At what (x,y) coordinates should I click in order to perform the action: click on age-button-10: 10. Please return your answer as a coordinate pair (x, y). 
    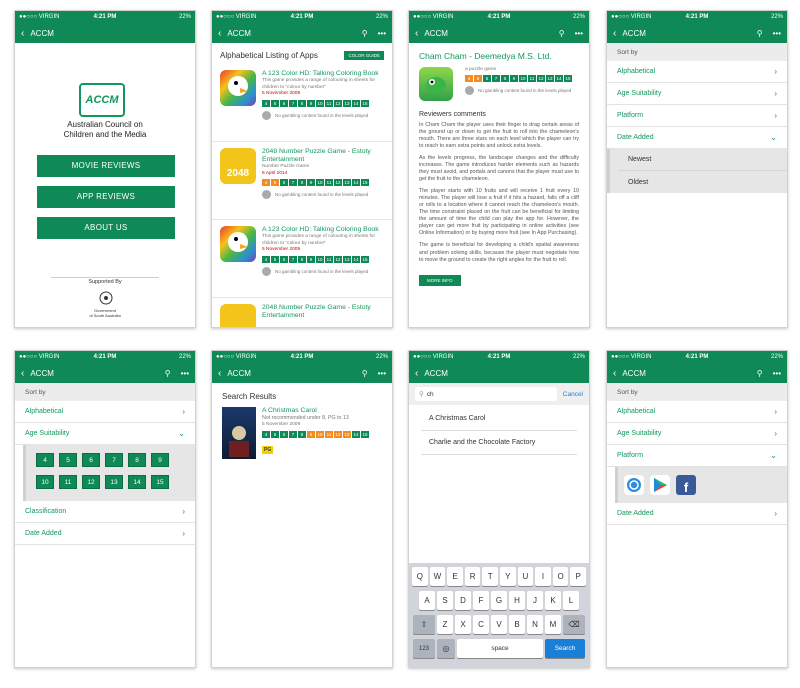
    Looking at the image, I should click on (45, 482).